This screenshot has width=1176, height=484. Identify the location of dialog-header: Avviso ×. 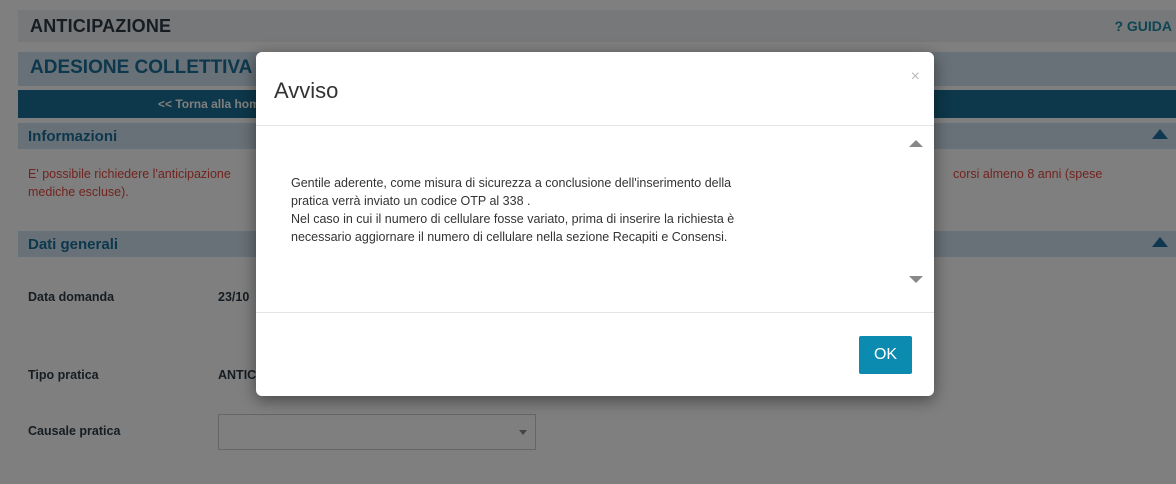
(595, 89).